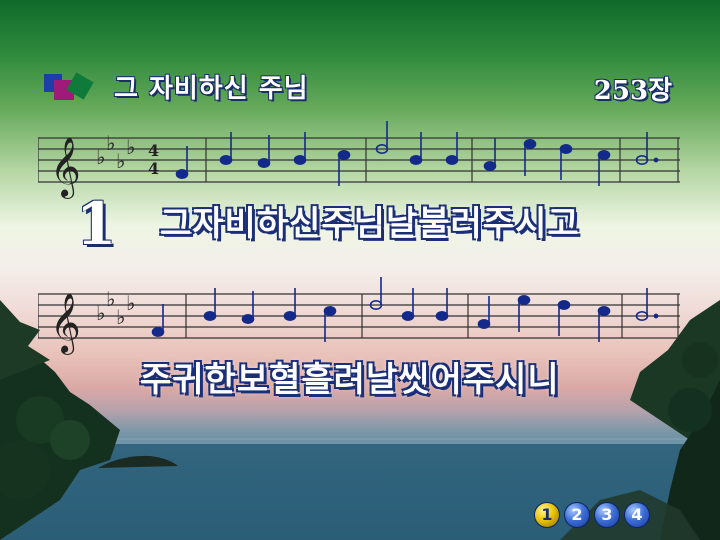 The image size is (720, 540). I want to click on verse-button-3: 3, so click(607, 515).